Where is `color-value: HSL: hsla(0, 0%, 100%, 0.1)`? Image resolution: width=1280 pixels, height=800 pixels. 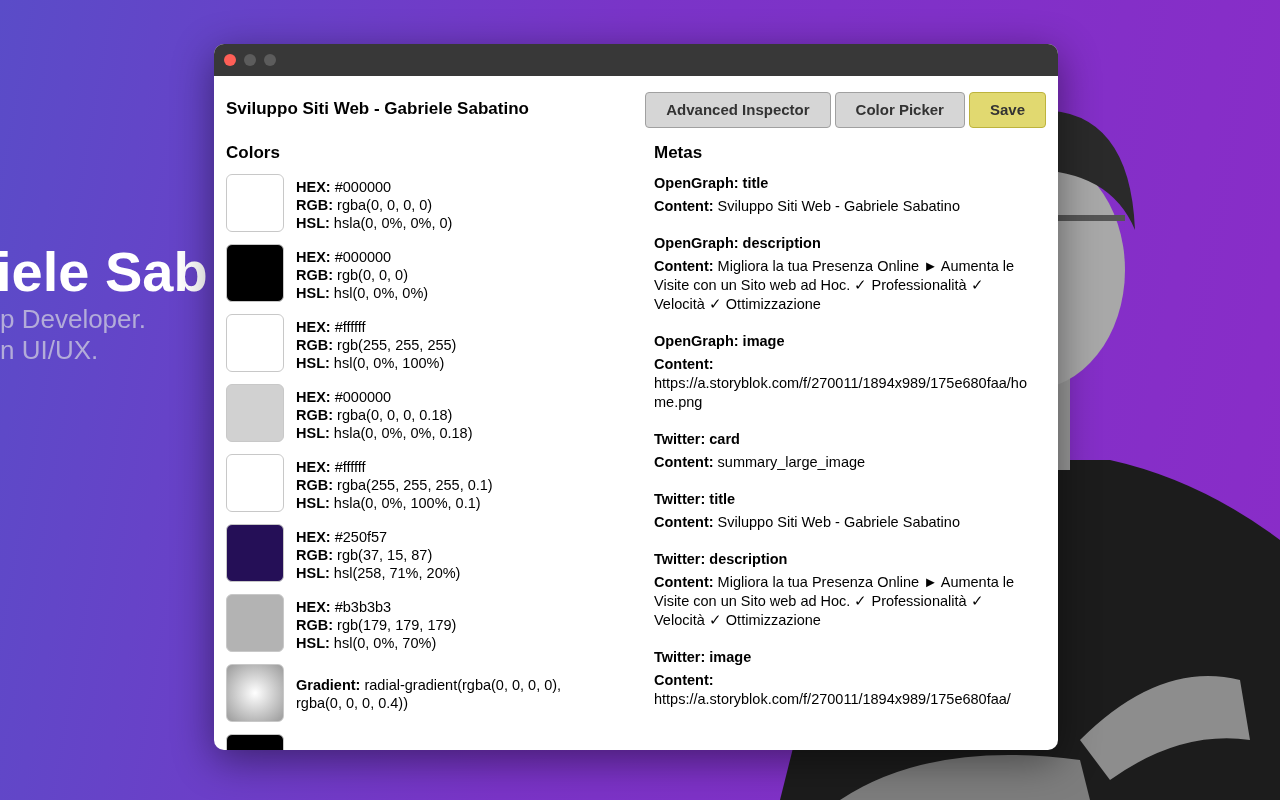
color-value: HSL: hsla(0, 0%, 100%, 0.1) is located at coordinates (389, 503).